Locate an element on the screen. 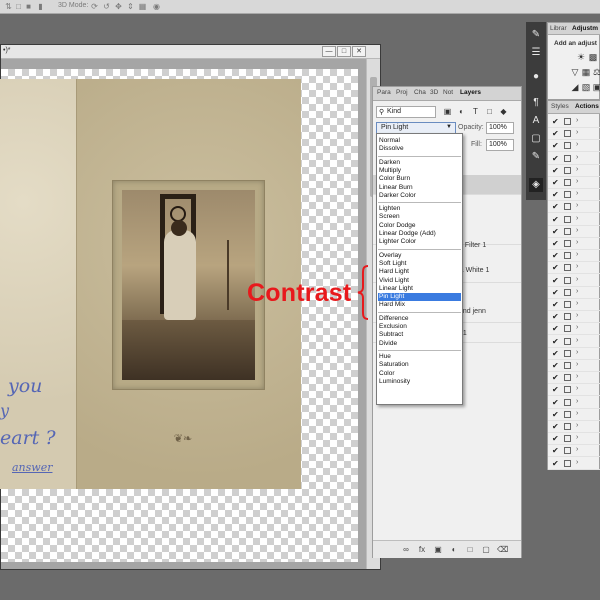  blend-option: Soft Light is located at coordinates (419, 264).